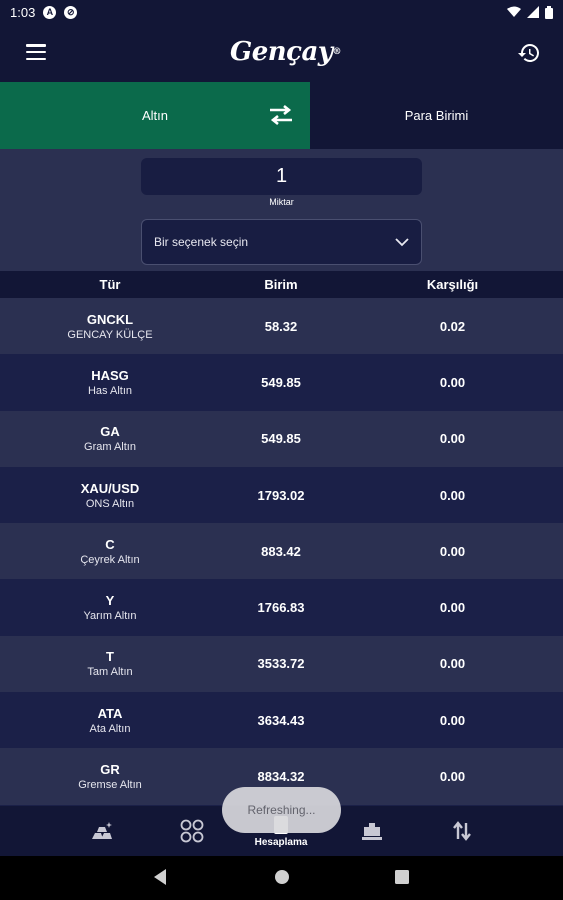 This screenshot has height=900, width=563. I want to click on logo-text: Gençay, so click(281, 52).